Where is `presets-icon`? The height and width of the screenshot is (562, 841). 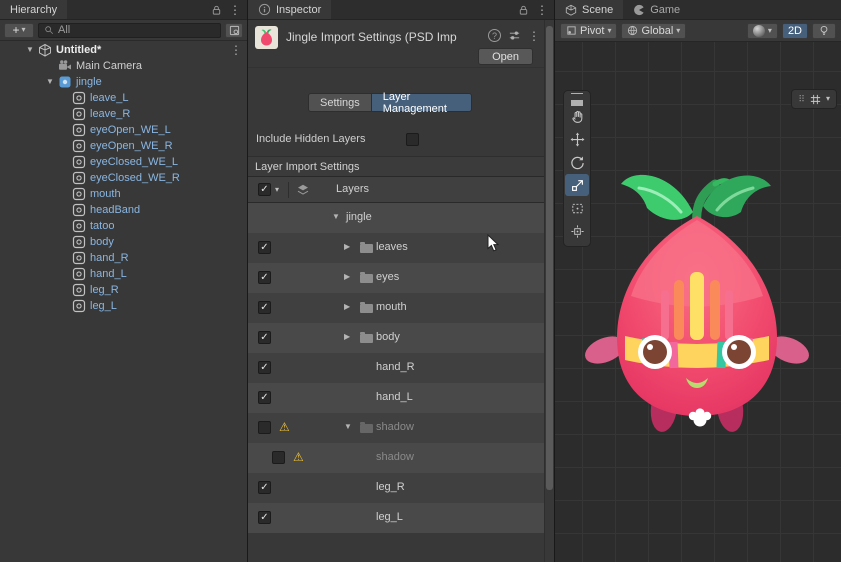
presets-icon is located at coordinates (514, 35).